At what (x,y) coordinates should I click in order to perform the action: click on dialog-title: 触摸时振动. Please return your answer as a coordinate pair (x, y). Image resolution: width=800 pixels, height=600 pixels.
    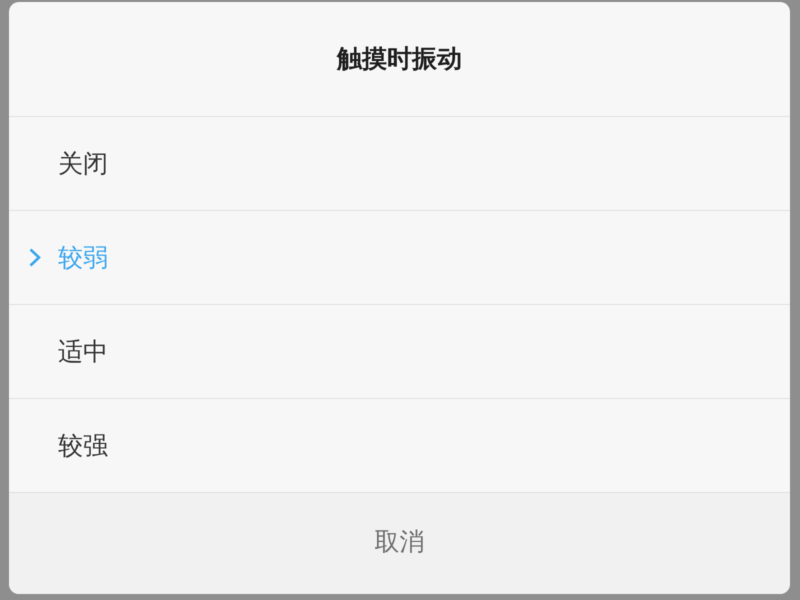
    Looking at the image, I should click on (399, 59).